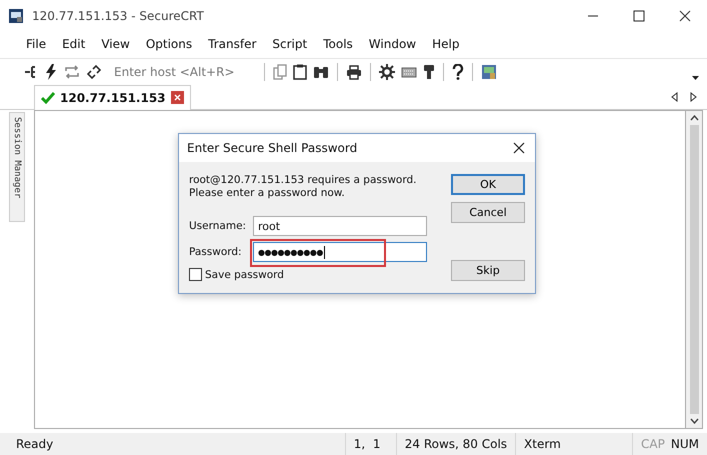 The height and width of the screenshot is (455, 707). I want to click on app-icon, so click(16, 16).